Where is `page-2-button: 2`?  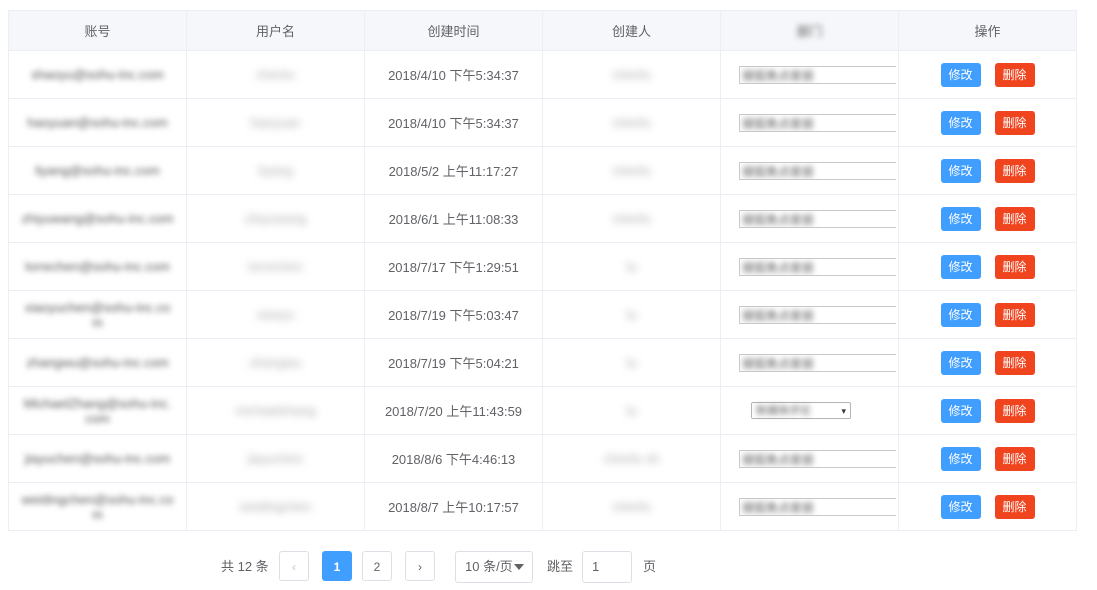
page-2-button: 2 is located at coordinates (377, 566).